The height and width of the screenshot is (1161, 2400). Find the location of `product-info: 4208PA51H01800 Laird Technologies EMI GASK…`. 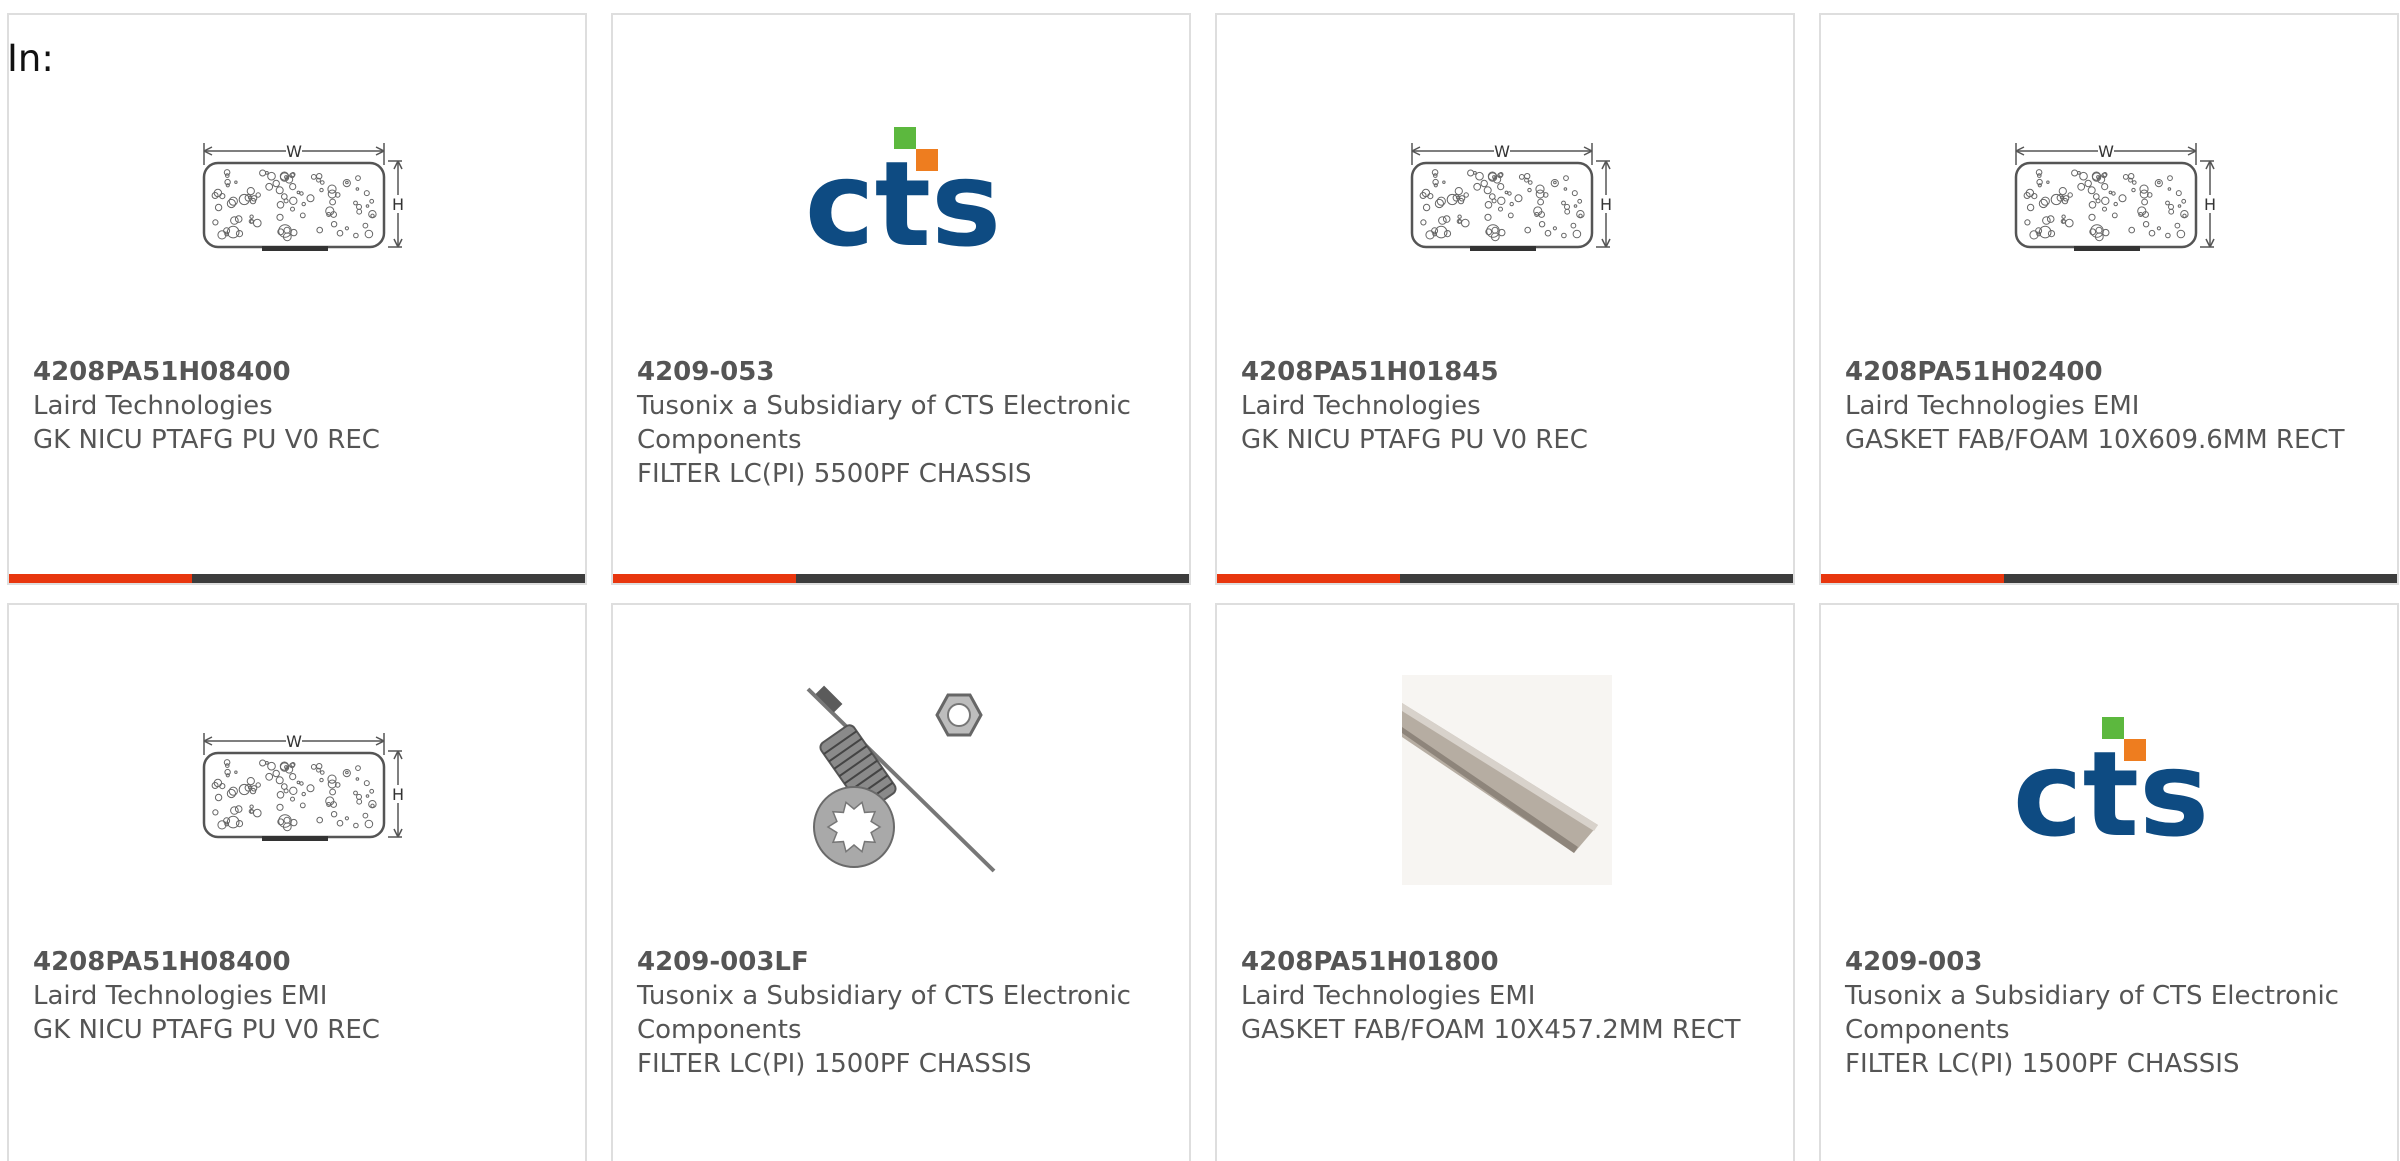

product-info: 4208PA51H01800 Laird Technologies EMI GASK… is located at coordinates (1507, 996).